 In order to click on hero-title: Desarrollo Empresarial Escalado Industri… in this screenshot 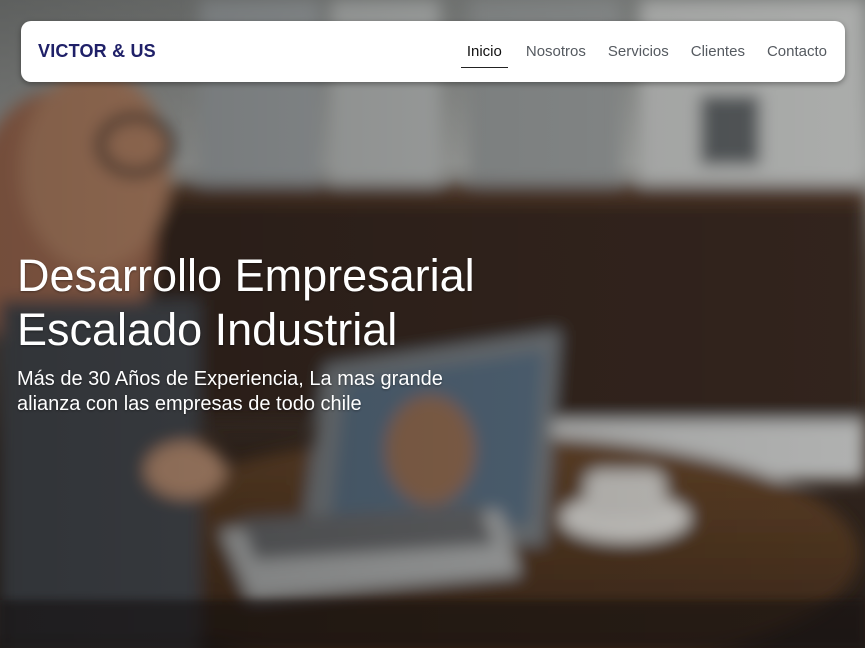, I will do `click(252, 303)`.